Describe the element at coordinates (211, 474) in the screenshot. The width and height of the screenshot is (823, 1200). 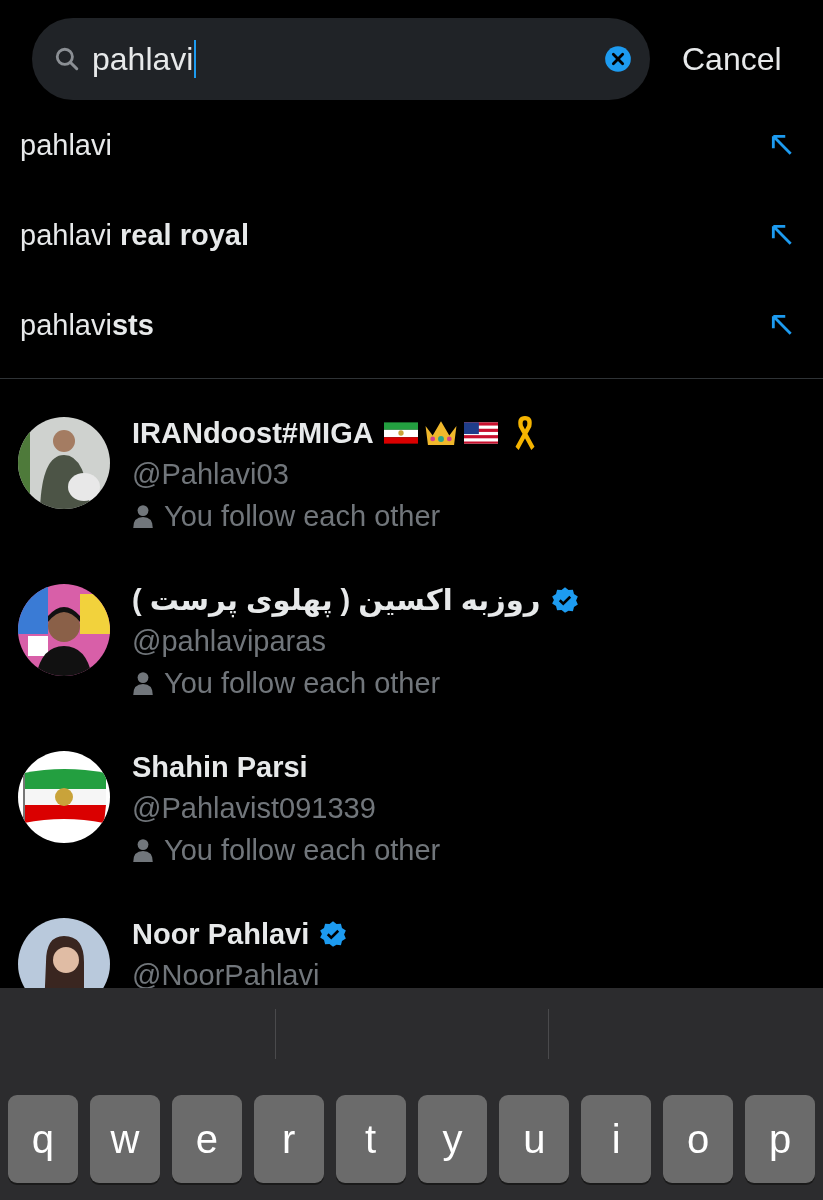
I see `user-handle: @Pahlavi03` at that location.